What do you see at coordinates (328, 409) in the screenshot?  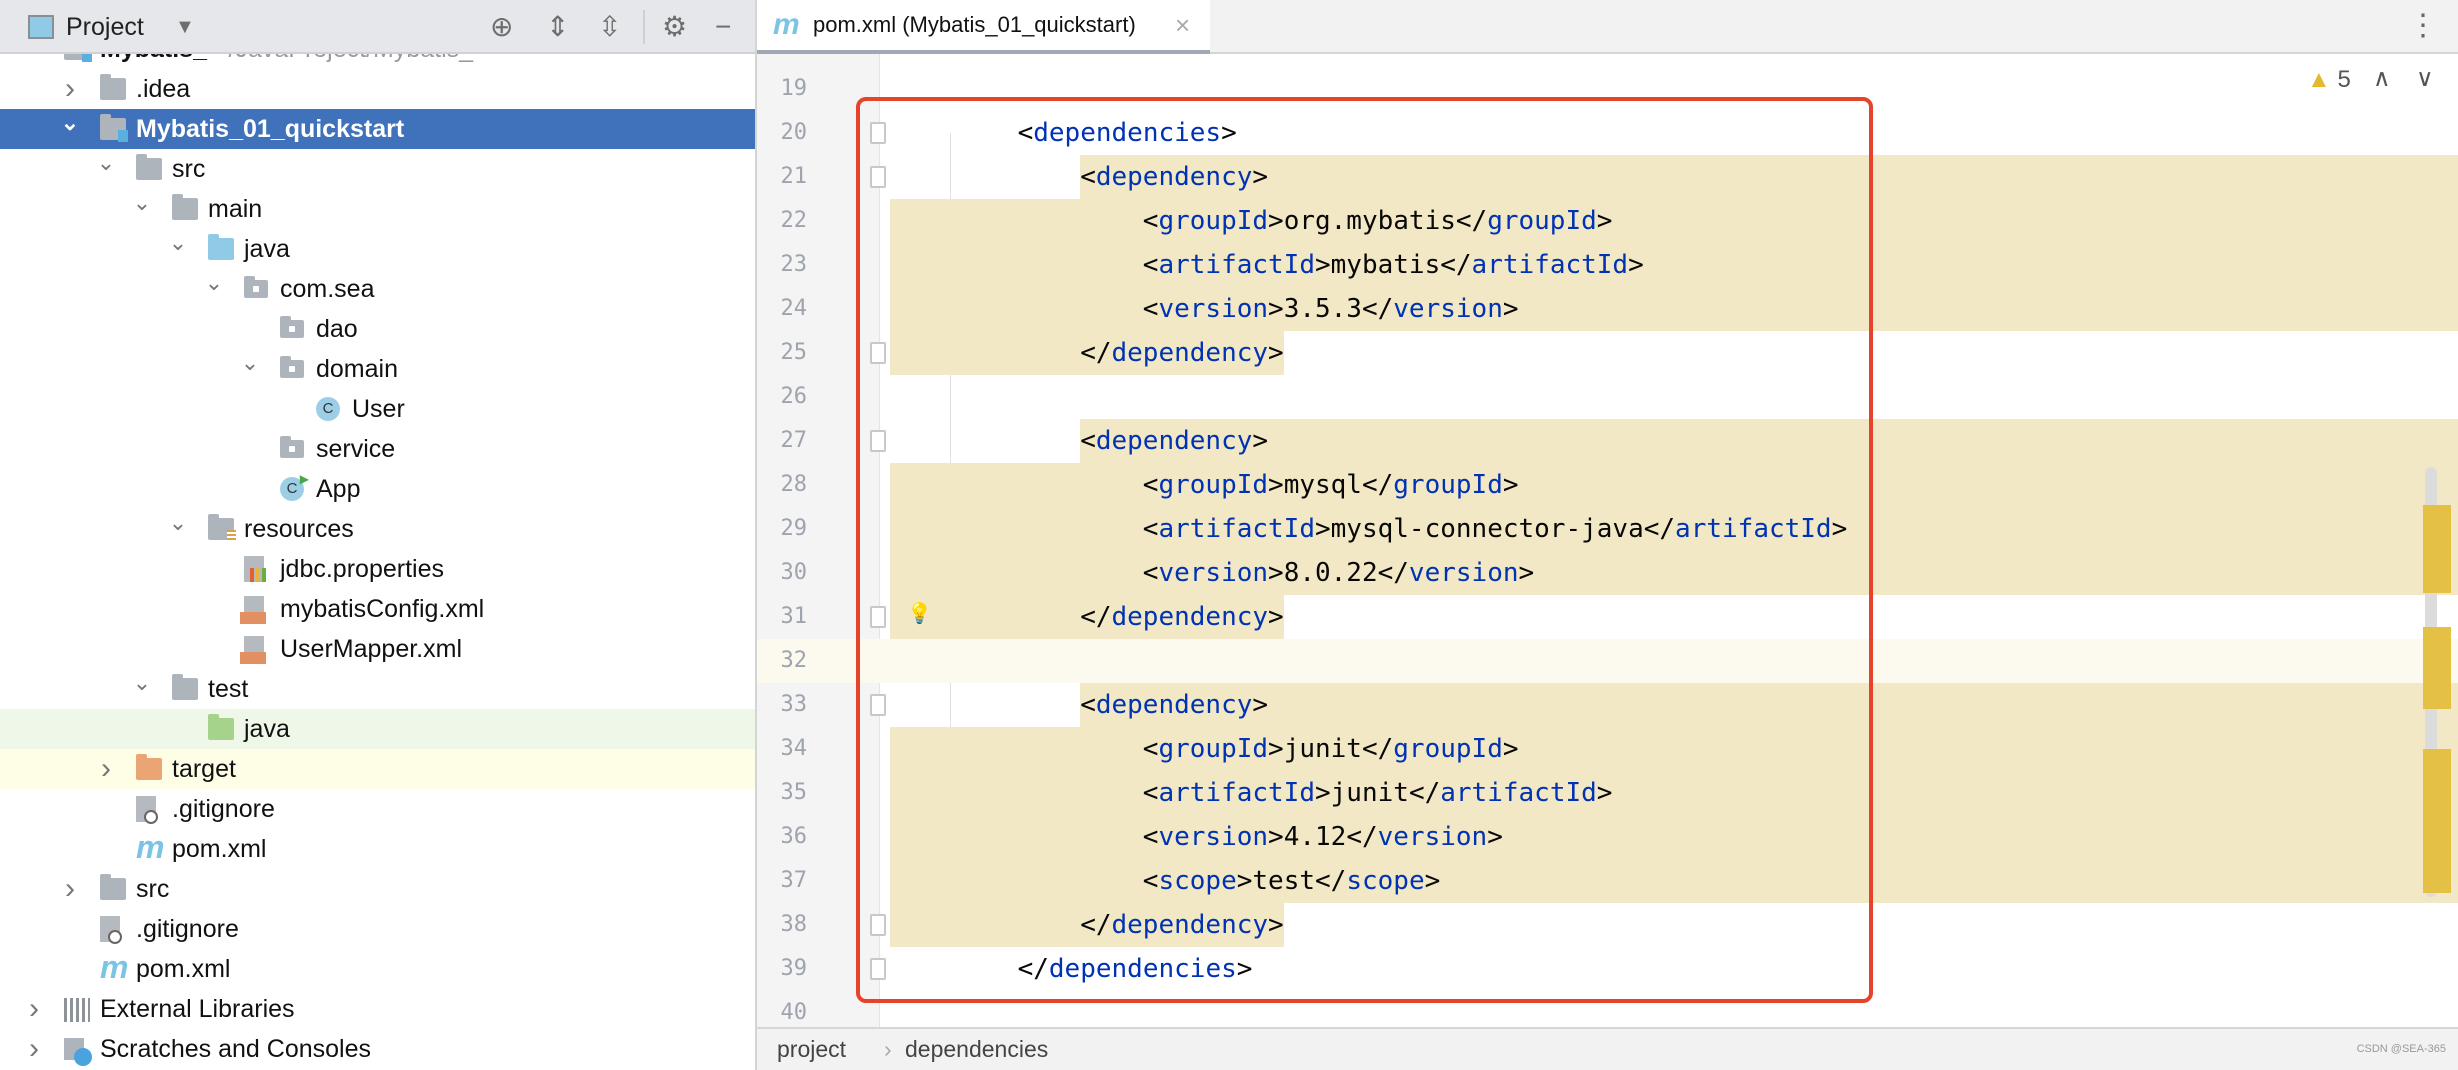 I see `class-icon: C` at bounding box center [328, 409].